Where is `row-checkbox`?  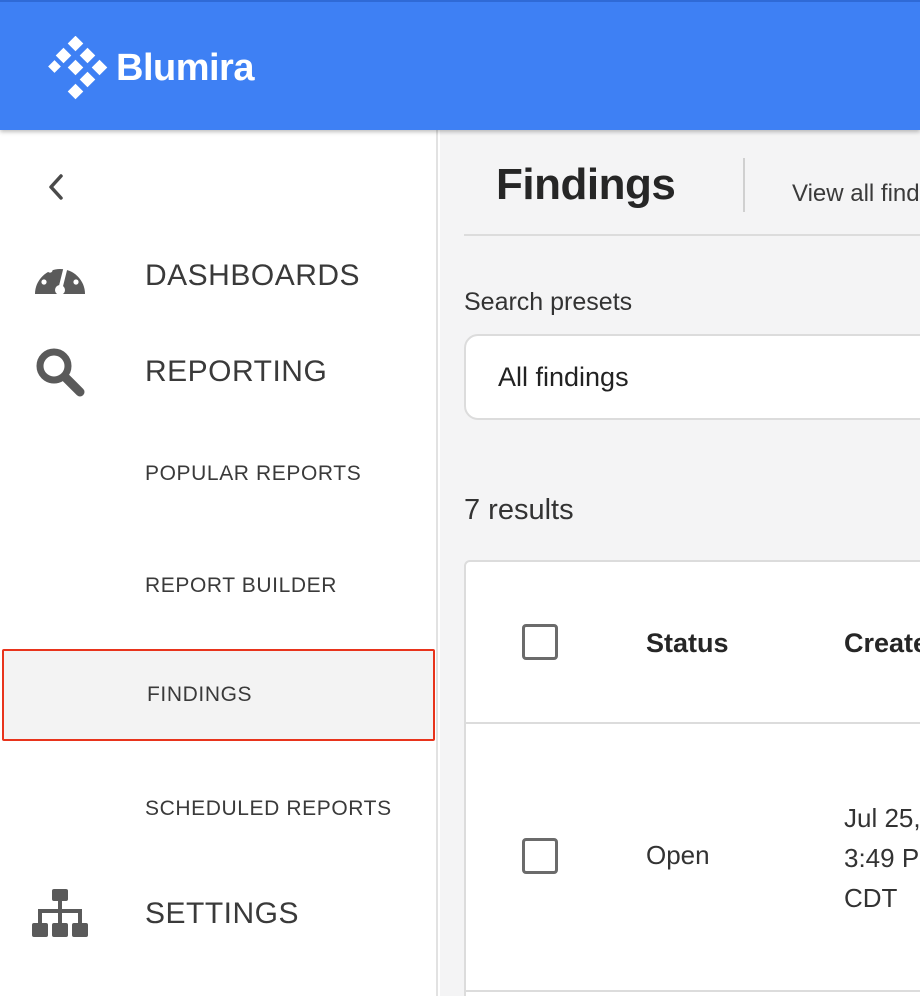
row-checkbox is located at coordinates (540, 856).